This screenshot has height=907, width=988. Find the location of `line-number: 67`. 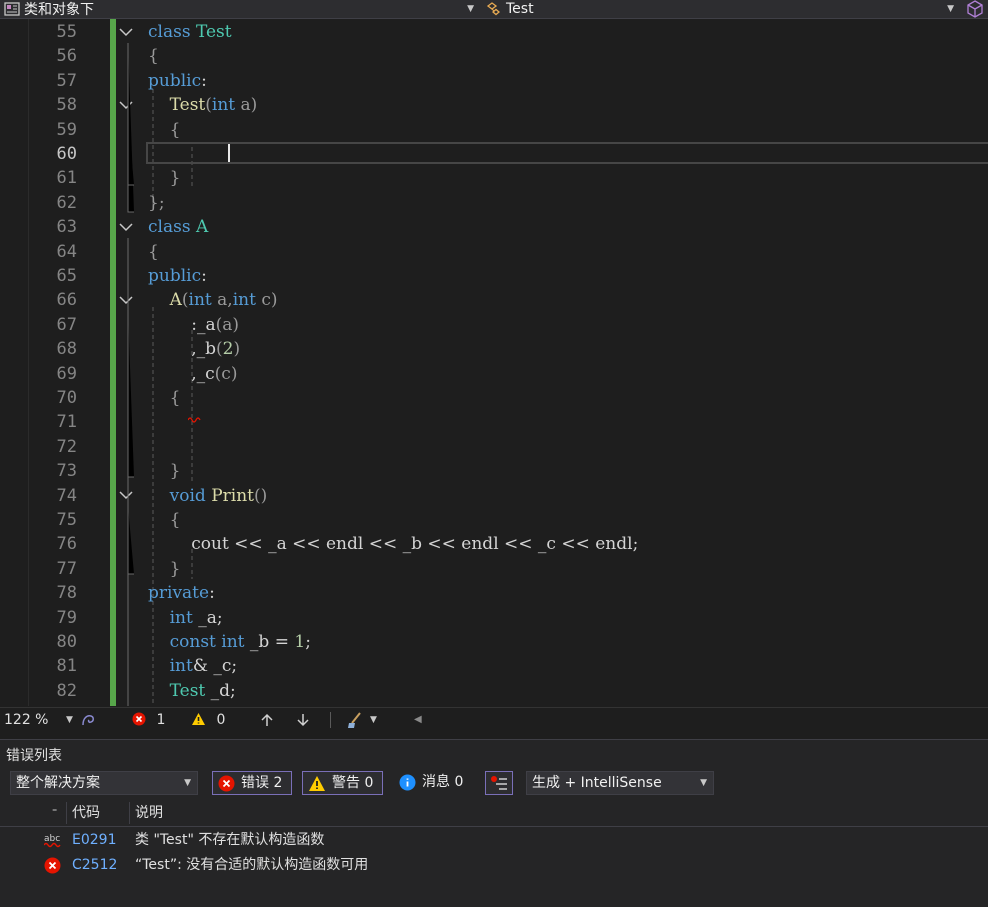

line-number: 67 is located at coordinates (66, 325).